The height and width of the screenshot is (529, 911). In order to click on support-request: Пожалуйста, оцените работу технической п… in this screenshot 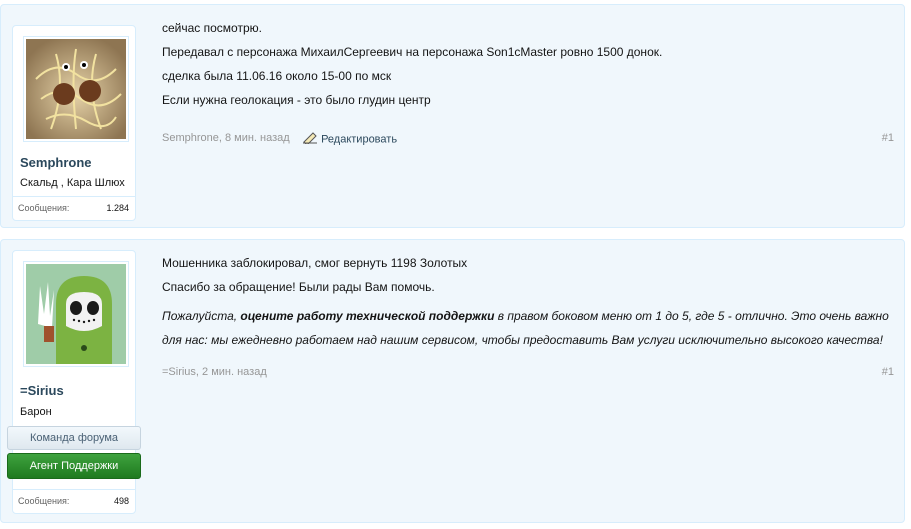, I will do `click(528, 328)`.